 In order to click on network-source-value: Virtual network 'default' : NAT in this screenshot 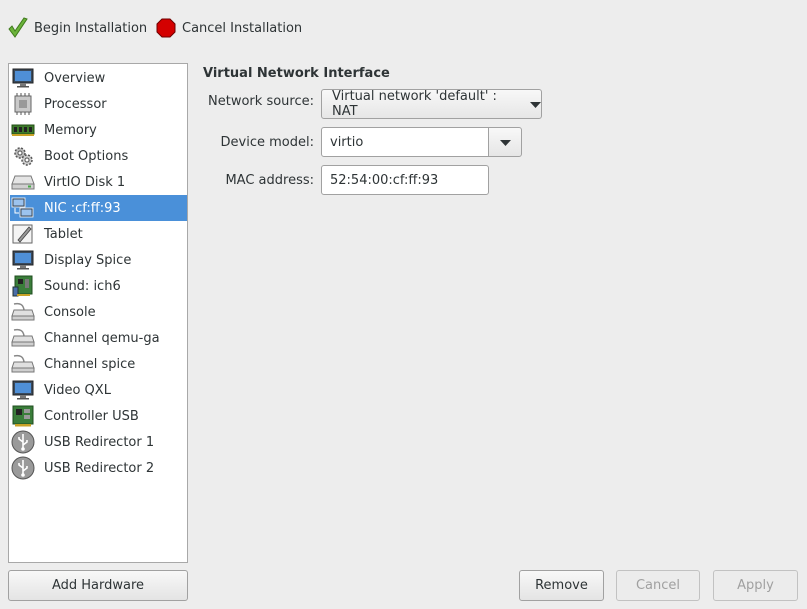, I will do `click(414, 104)`.